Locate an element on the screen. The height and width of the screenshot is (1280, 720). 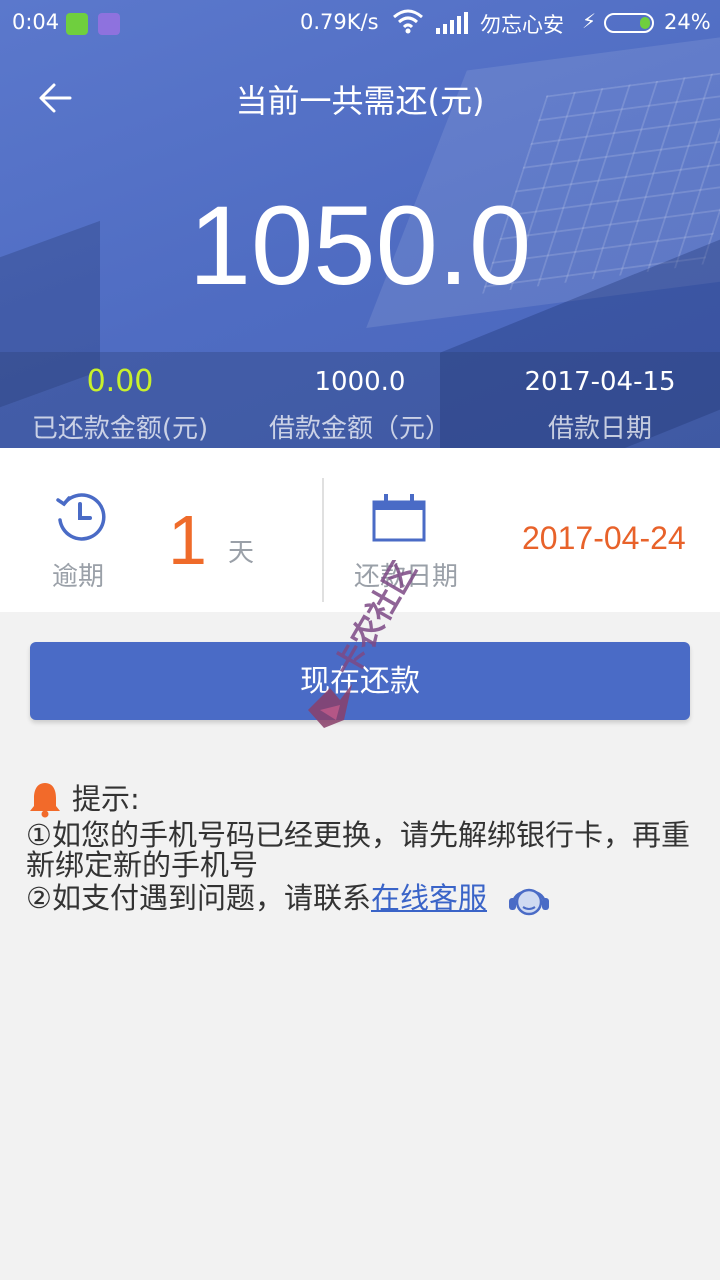
network-speed: 0.79K/s is located at coordinates (339, 22).